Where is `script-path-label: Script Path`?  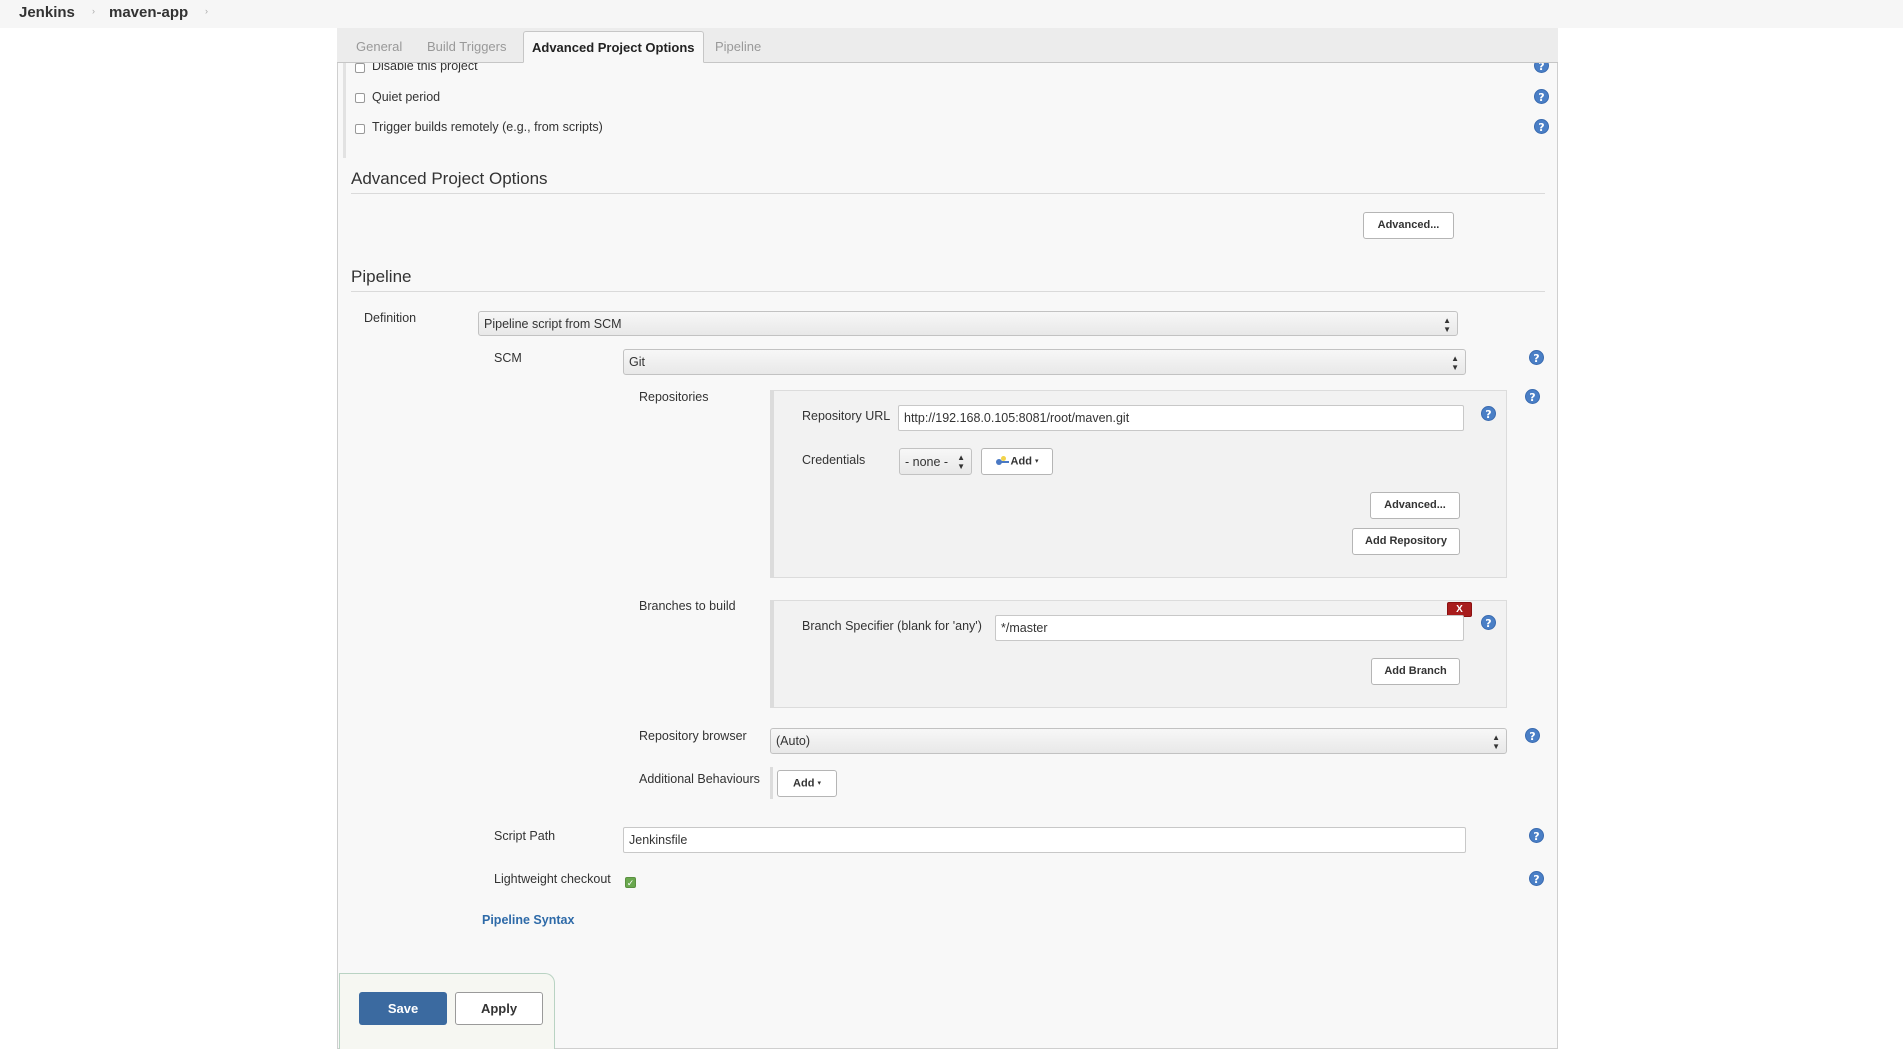
script-path-label: Script Path is located at coordinates (525, 836).